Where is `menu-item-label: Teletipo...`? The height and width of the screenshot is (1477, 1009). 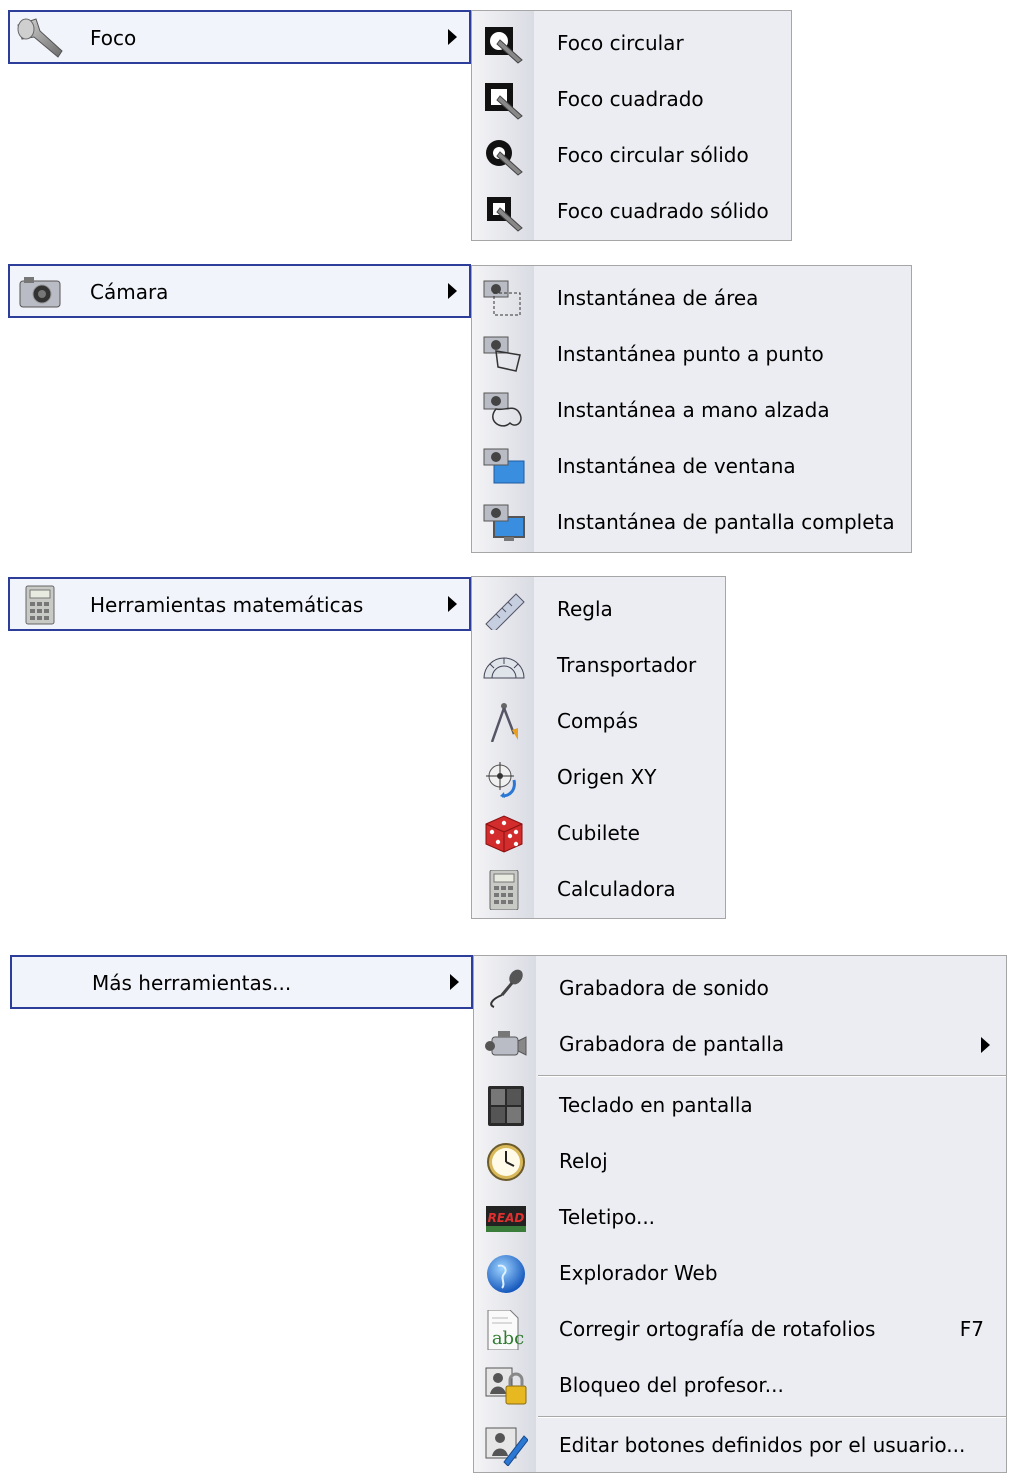 menu-item-label: Teletipo... is located at coordinates (607, 1217).